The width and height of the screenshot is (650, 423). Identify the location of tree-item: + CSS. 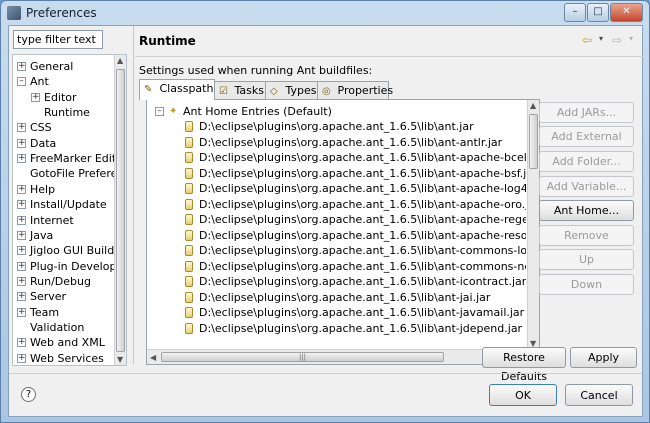
(64, 127).